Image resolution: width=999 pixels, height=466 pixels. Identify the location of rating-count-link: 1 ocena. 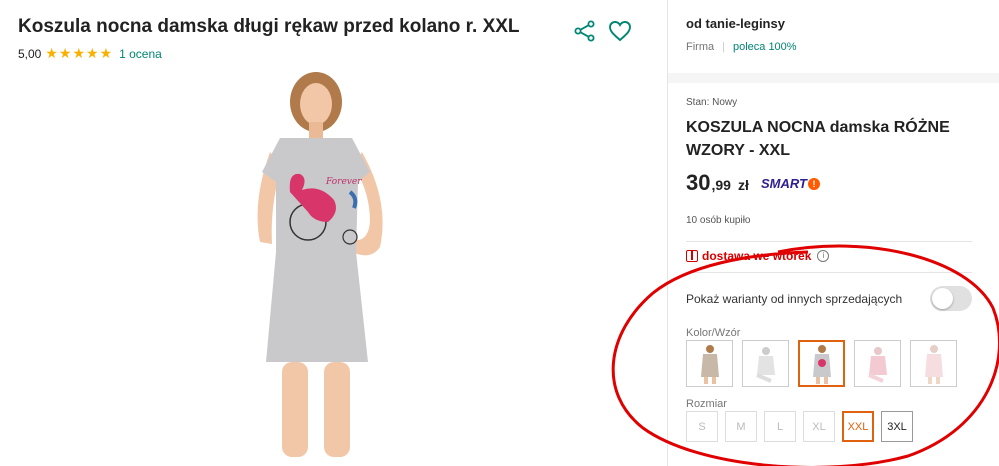
(140, 54).